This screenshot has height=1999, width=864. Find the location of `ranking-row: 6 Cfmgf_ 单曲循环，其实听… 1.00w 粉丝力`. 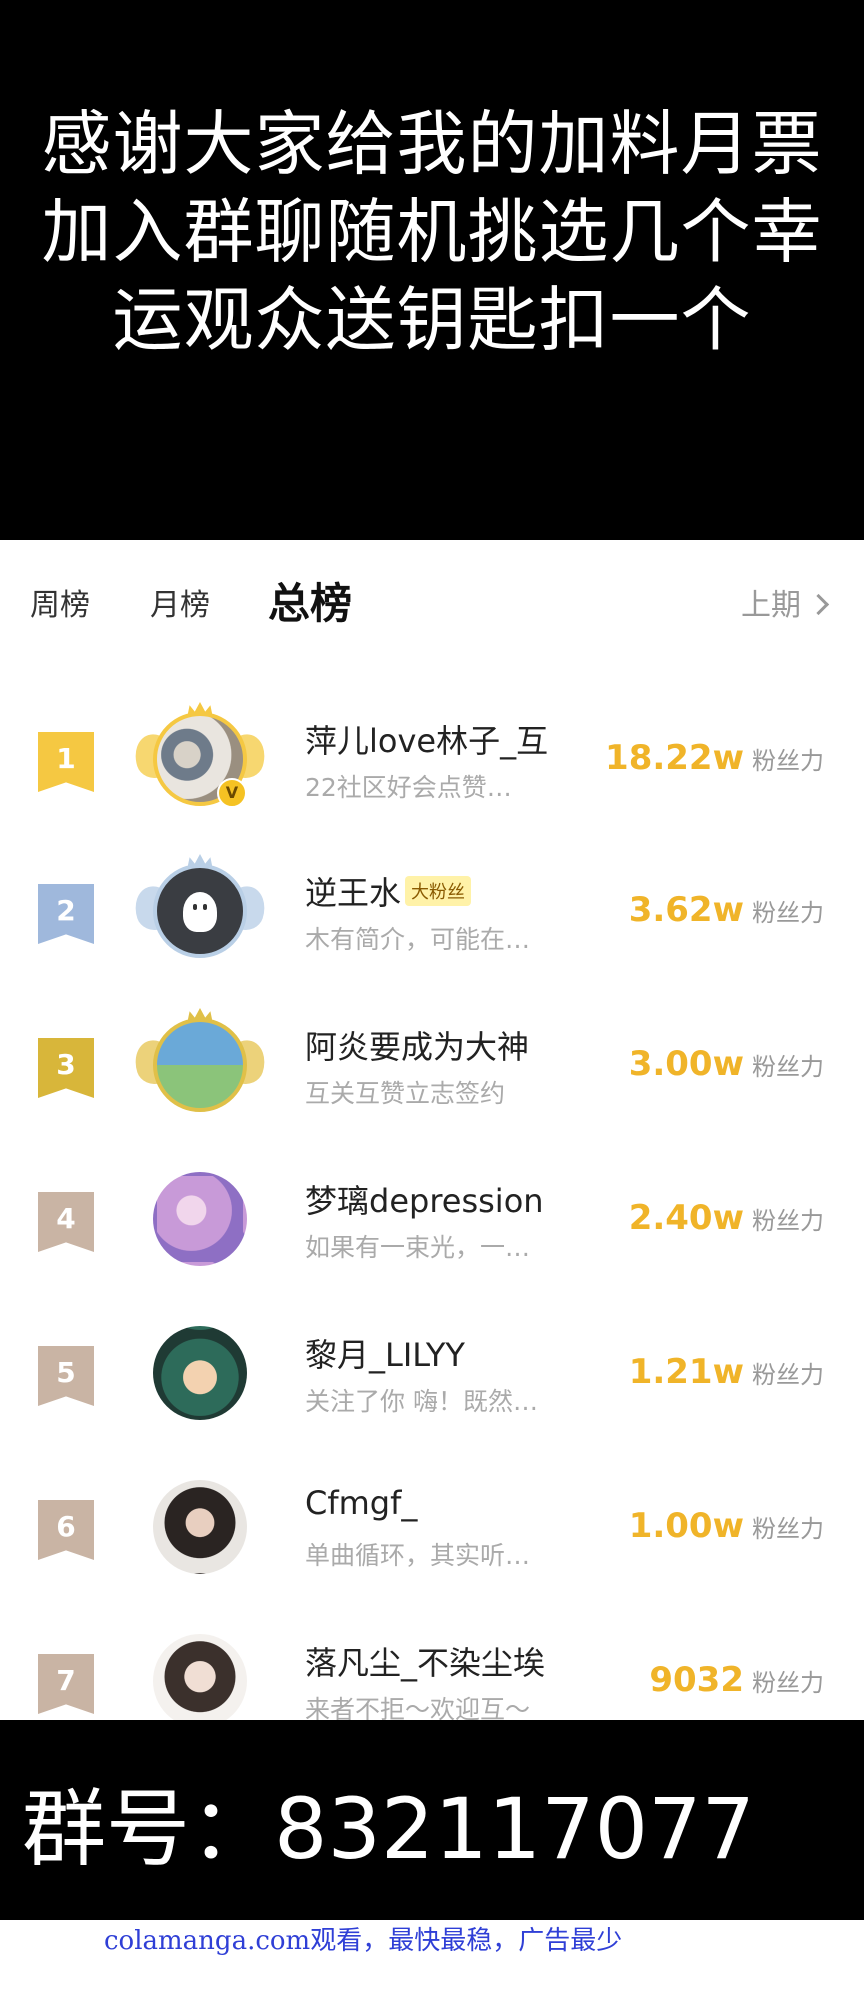

ranking-row: 6 Cfmgf_ 单曲循环，其实听… 1.00w 粉丝力 is located at coordinates (432, 1528).